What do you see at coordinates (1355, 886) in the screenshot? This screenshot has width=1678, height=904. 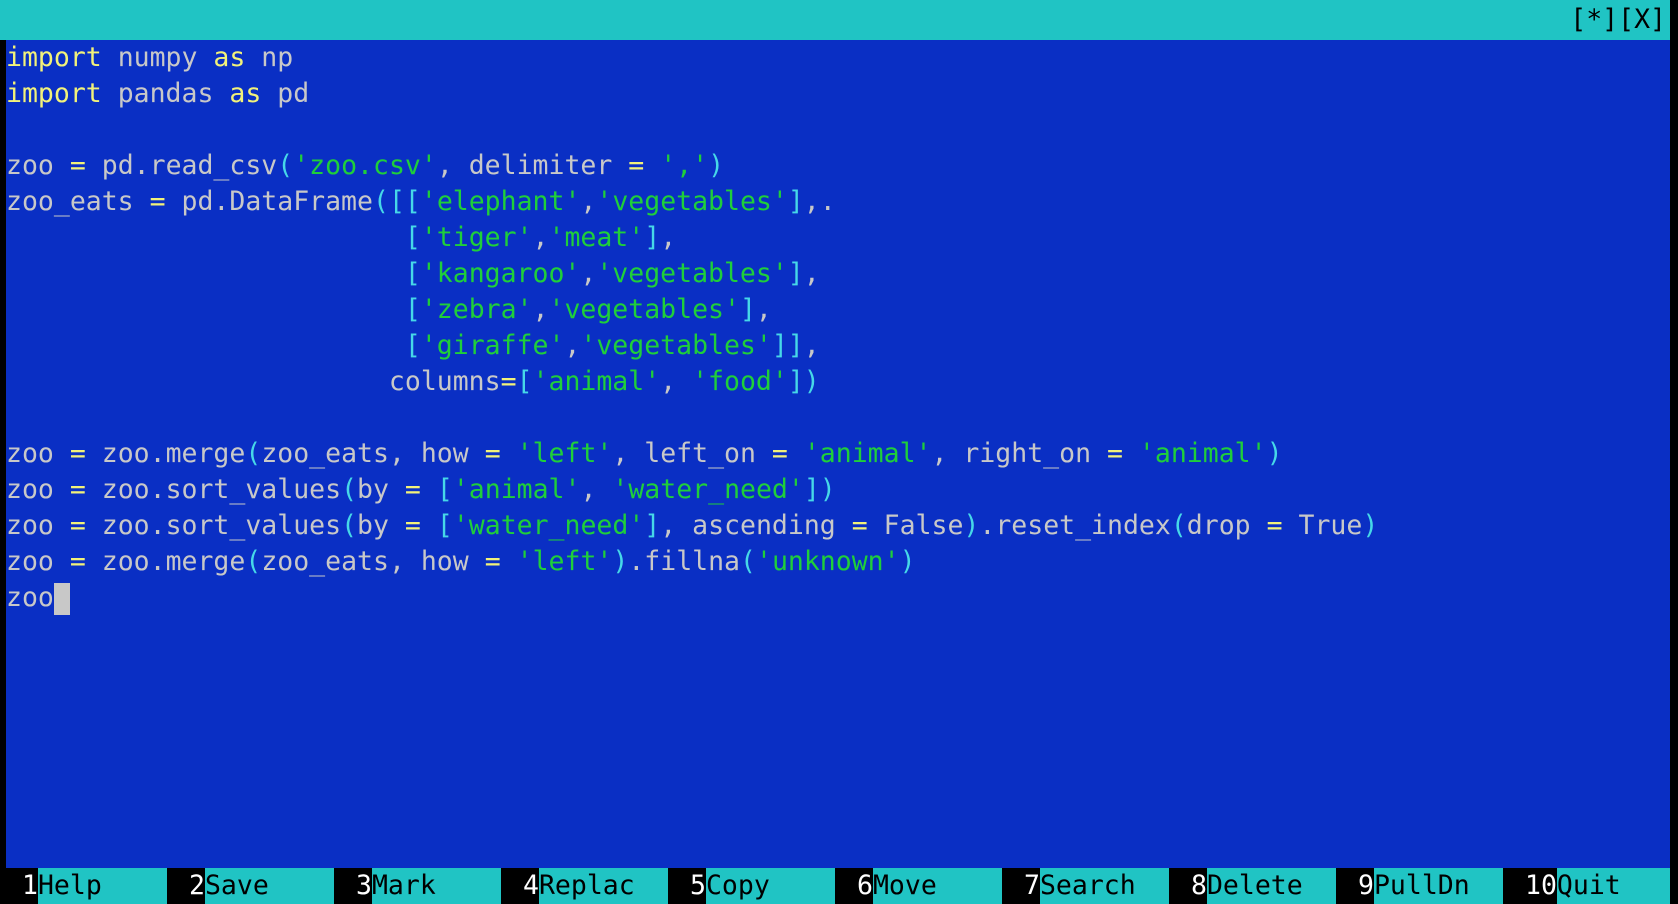 I see `fkey-number: 9` at bounding box center [1355, 886].